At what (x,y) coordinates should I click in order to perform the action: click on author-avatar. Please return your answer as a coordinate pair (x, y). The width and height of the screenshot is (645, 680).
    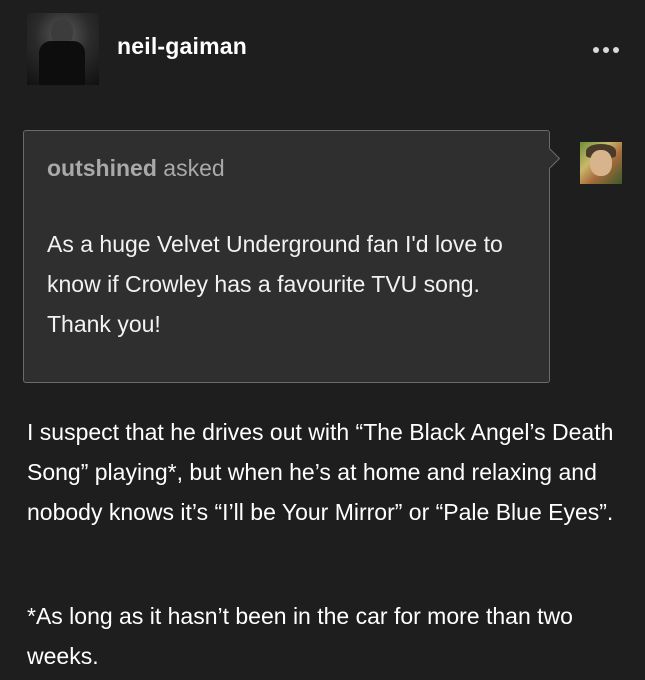
    Looking at the image, I should click on (63, 49).